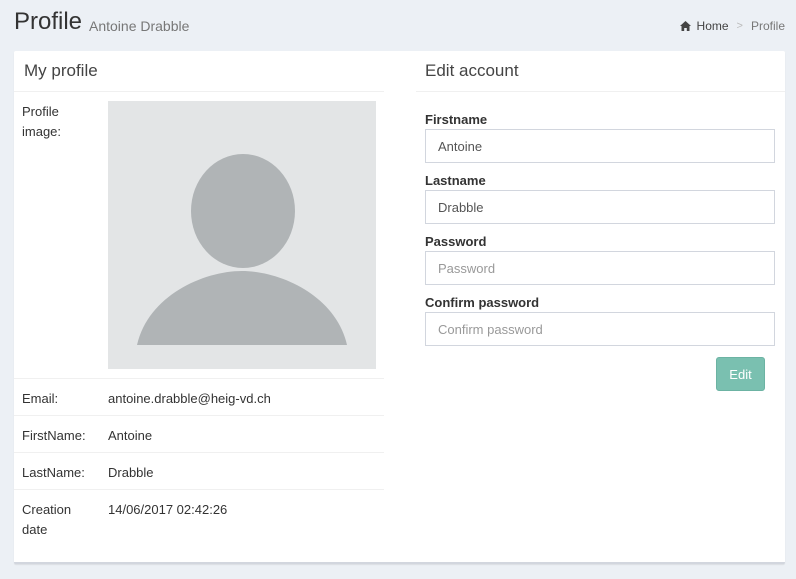 This screenshot has width=796, height=579. What do you see at coordinates (139, 26) in the screenshot?
I see `page-subtitle: Antoine Drabble` at bounding box center [139, 26].